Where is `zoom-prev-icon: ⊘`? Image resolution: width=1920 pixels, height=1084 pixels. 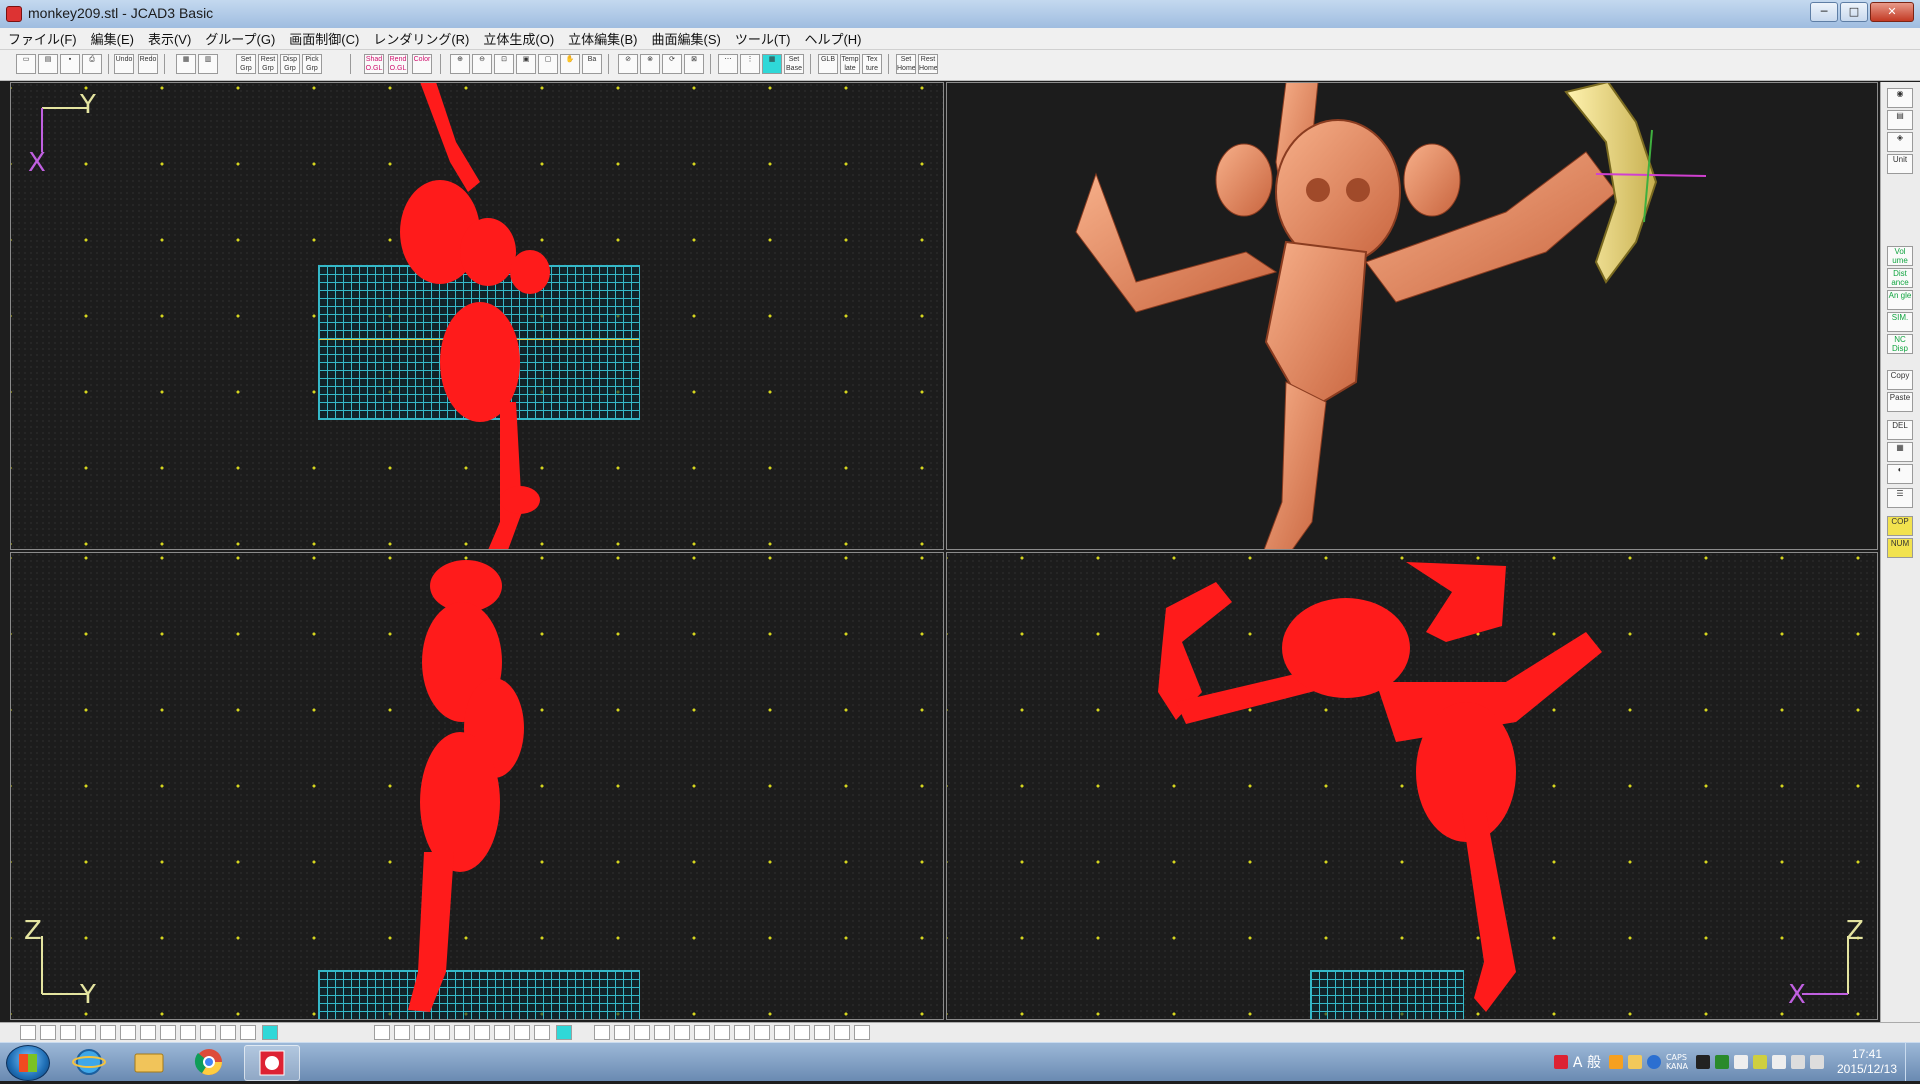
zoom-prev-icon: ⊘ is located at coordinates (628, 64).